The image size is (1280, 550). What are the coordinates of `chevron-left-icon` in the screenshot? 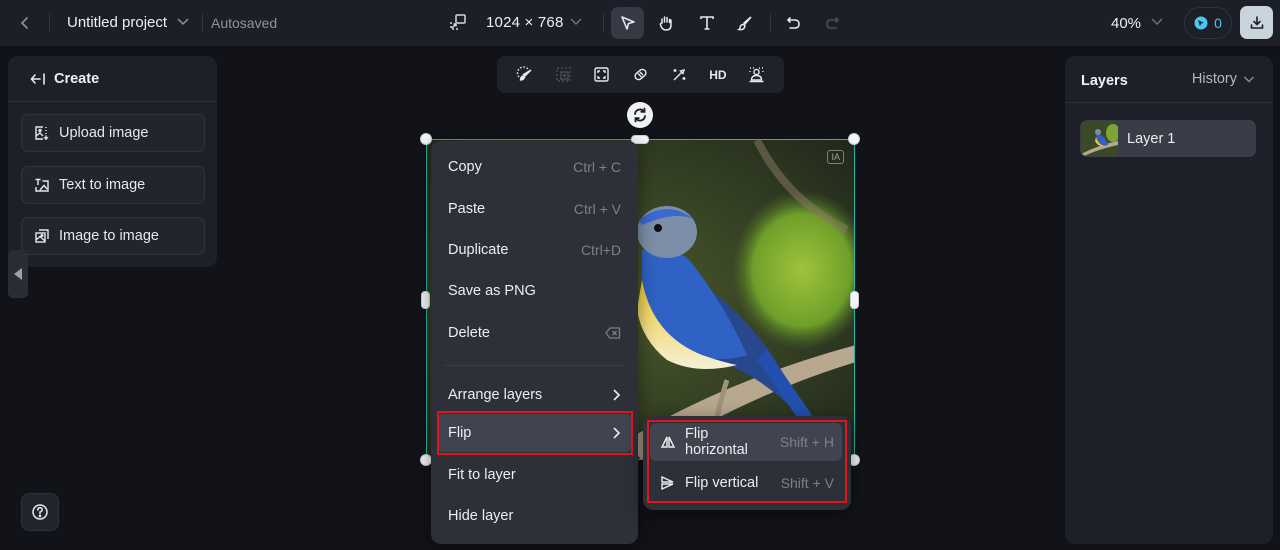 It's located at (24, 23).